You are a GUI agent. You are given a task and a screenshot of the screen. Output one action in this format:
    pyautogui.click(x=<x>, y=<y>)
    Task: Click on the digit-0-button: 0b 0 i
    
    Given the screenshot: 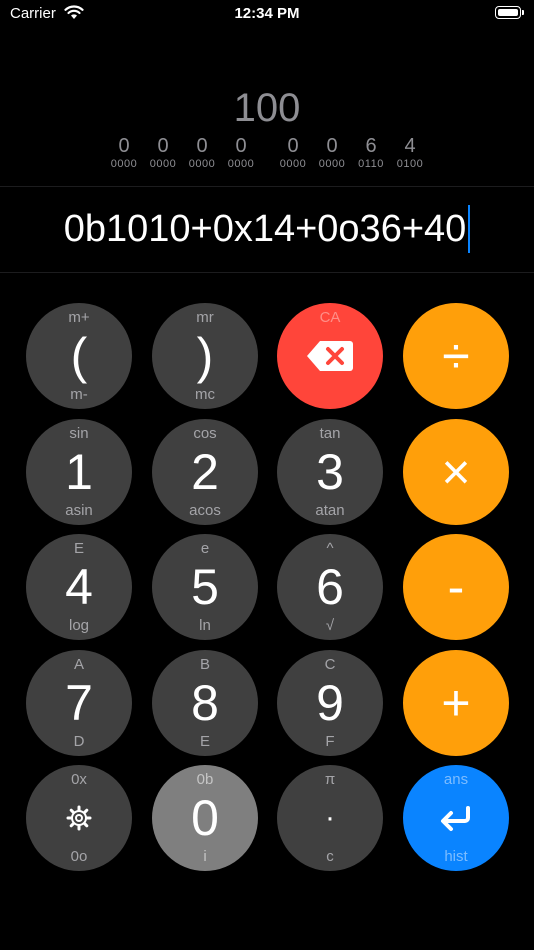 What is the action you would take?
    pyautogui.click(x=205, y=818)
    